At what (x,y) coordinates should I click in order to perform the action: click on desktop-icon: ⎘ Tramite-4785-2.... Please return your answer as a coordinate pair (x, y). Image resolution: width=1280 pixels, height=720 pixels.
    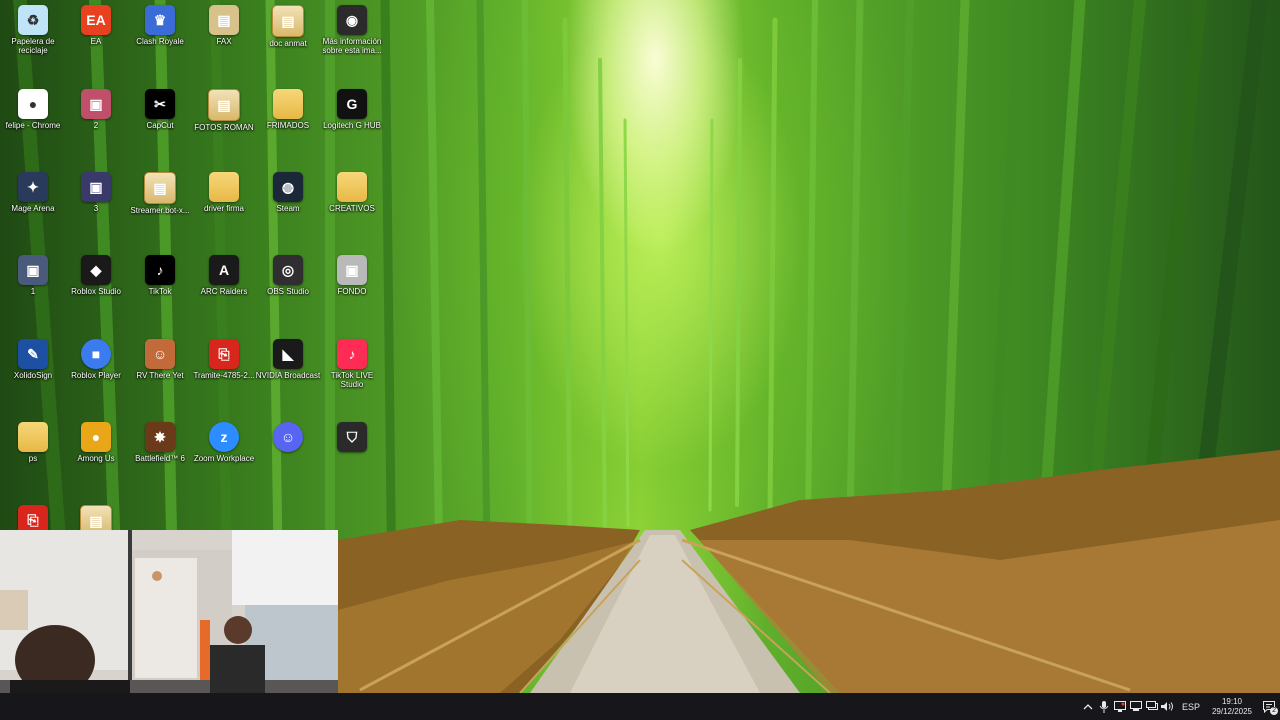
    Looking at the image, I should click on (224, 358).